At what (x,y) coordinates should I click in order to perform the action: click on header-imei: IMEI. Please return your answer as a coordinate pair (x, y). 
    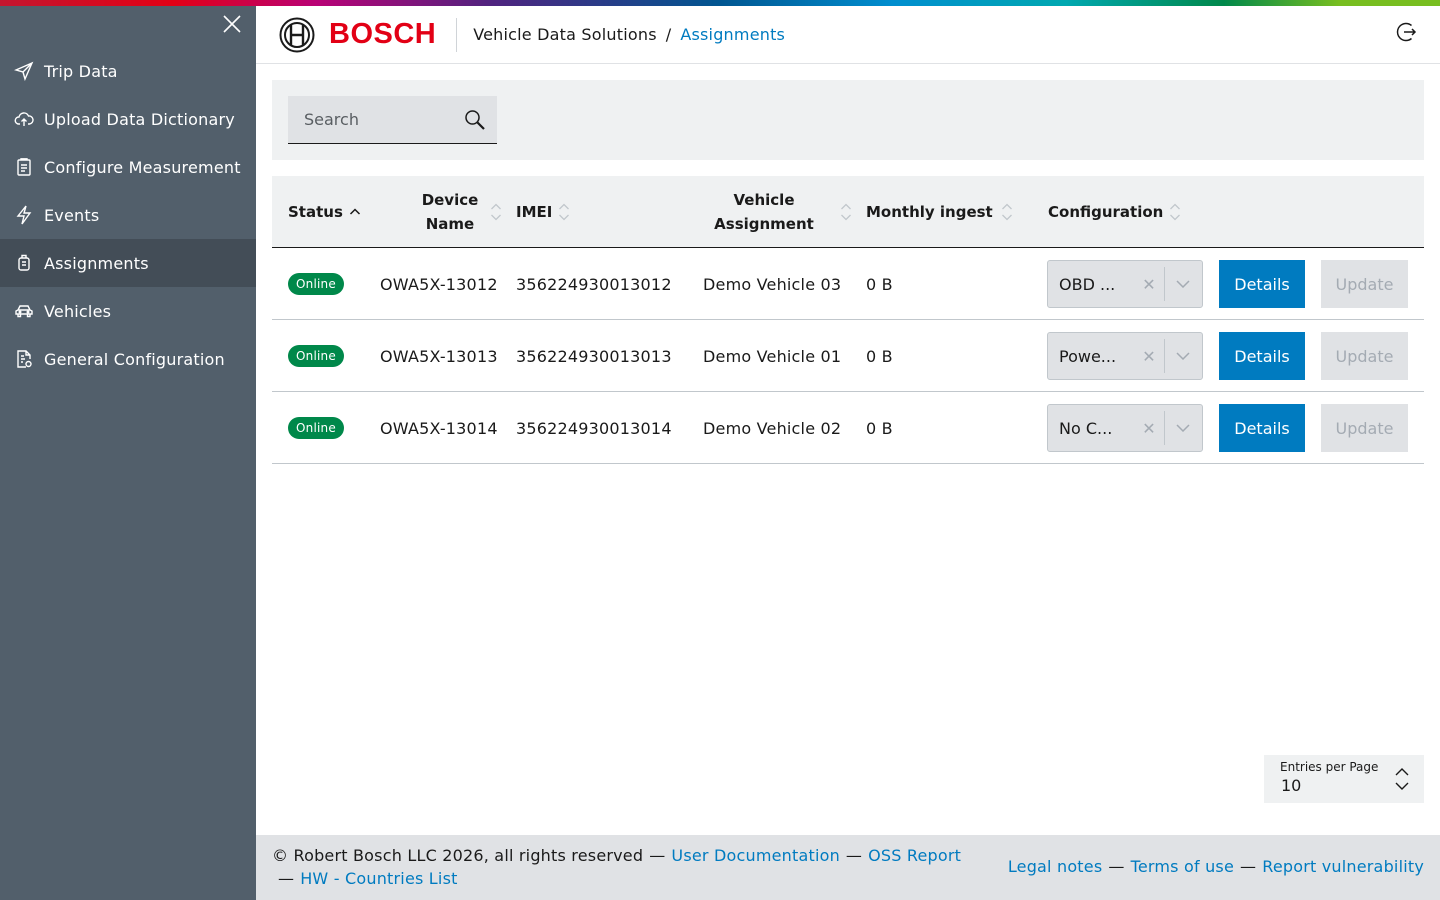
    Looking at the image, I should click on (543, 212).